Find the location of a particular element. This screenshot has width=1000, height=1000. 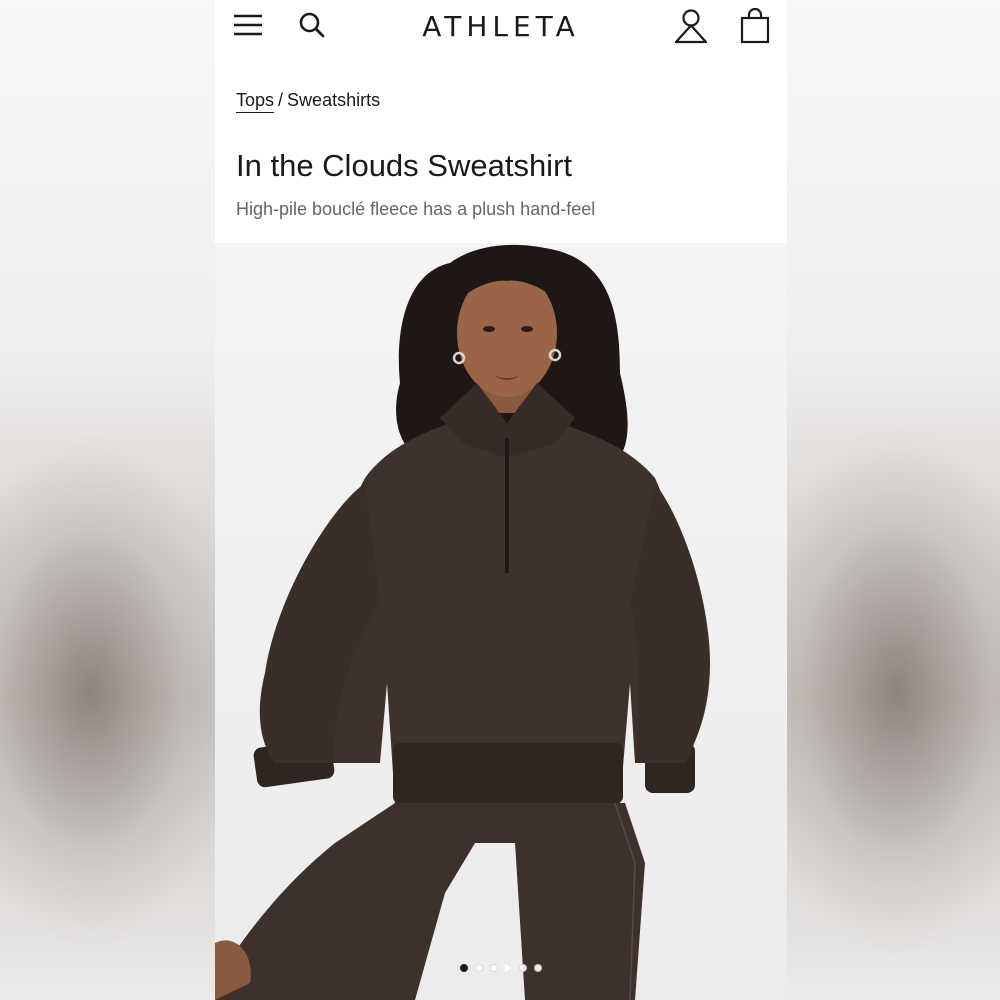

breadcrumb-link-tops: Tops is located at coordinates (255, 101).